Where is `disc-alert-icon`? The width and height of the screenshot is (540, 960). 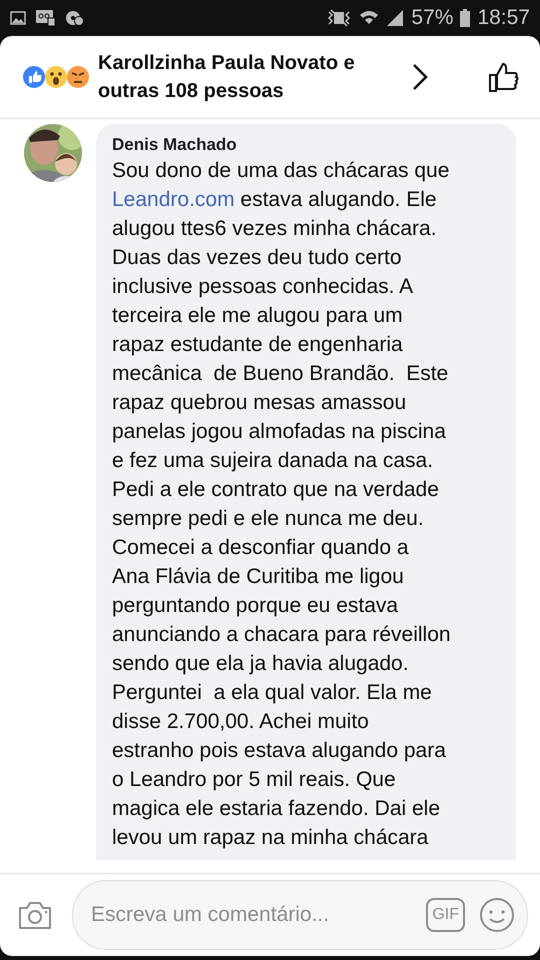 disc-alert-icon is located at coordinates (75, 18).